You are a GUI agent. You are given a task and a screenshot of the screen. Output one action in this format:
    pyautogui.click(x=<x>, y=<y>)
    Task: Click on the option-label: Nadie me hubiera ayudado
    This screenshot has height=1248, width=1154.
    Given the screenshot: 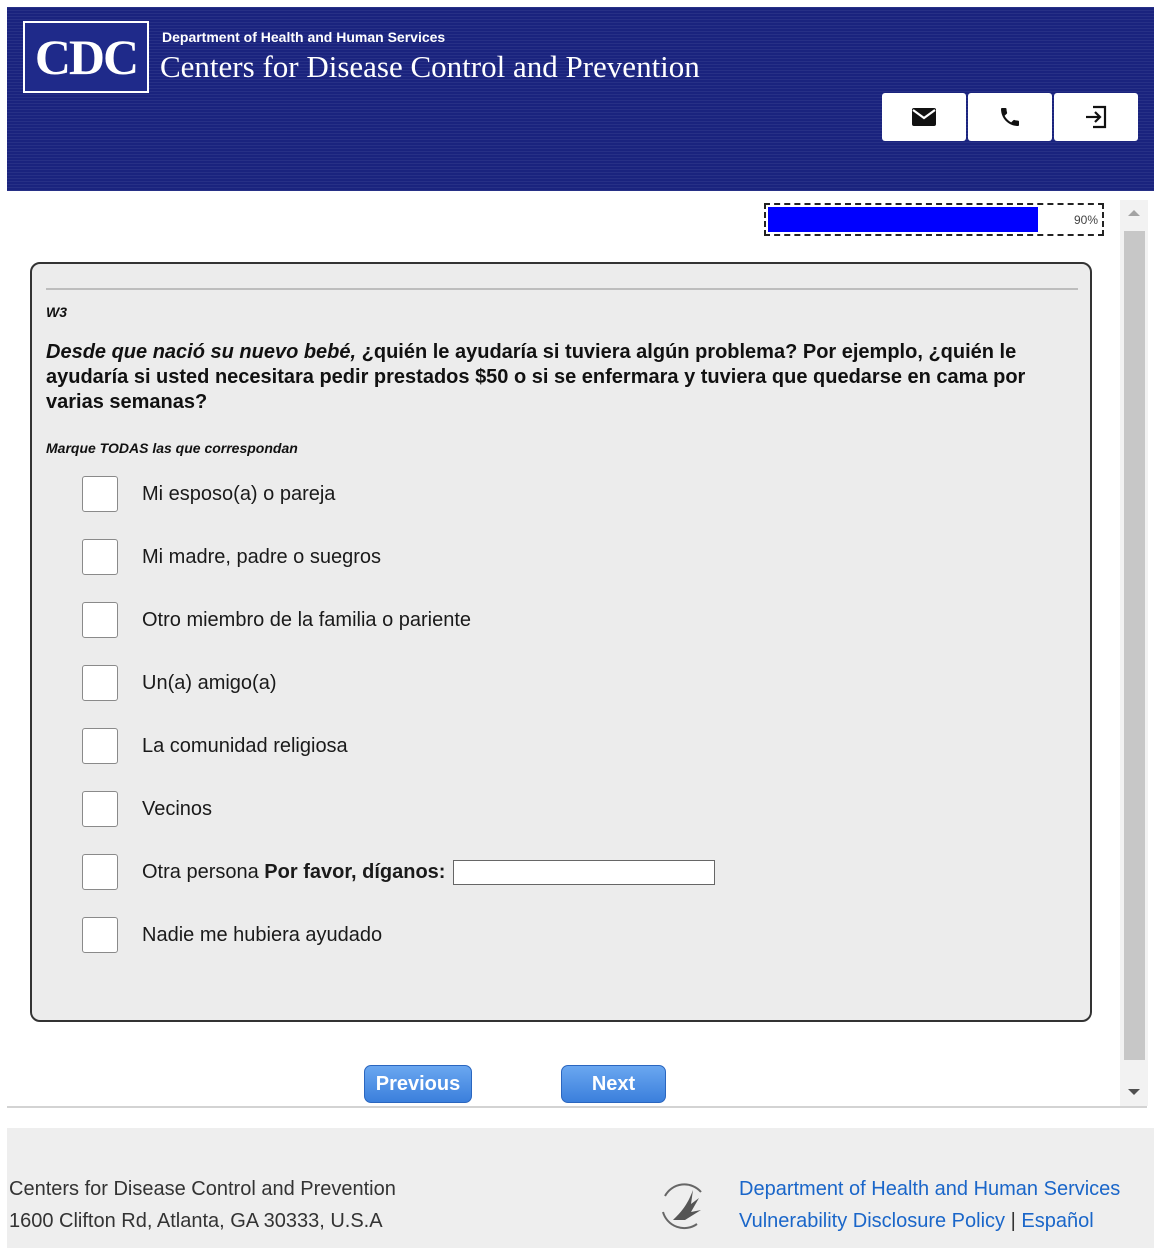 What is the action you would take?
    pyautogui.click(x=262, y=934)
    